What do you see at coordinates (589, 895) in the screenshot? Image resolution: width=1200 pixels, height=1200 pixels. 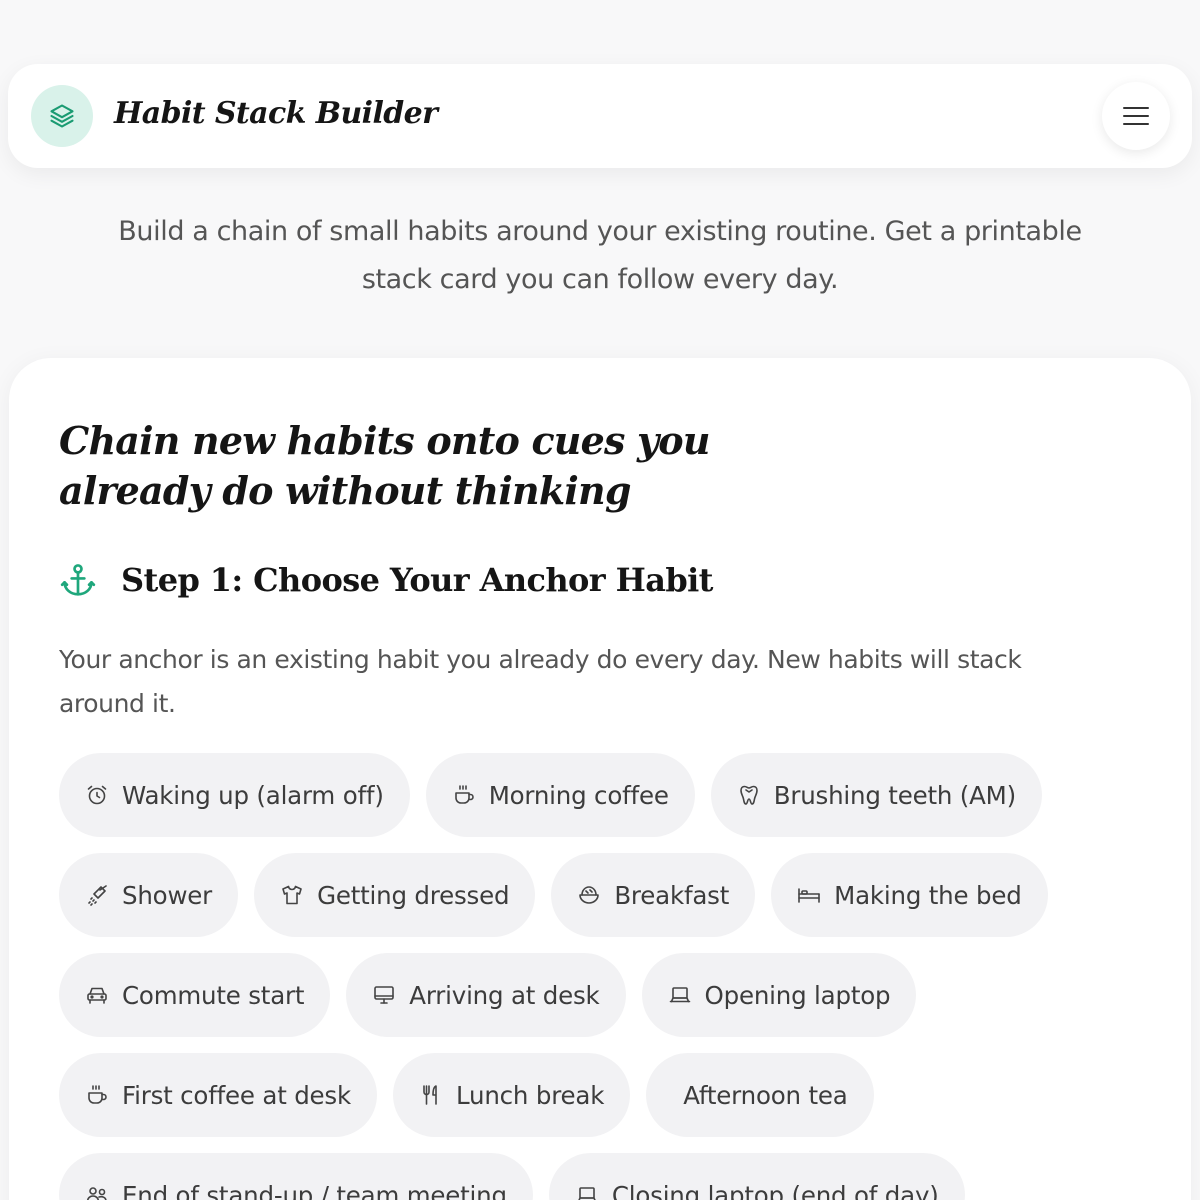 I see `bowl-icon` at bounding box center [589, 895].